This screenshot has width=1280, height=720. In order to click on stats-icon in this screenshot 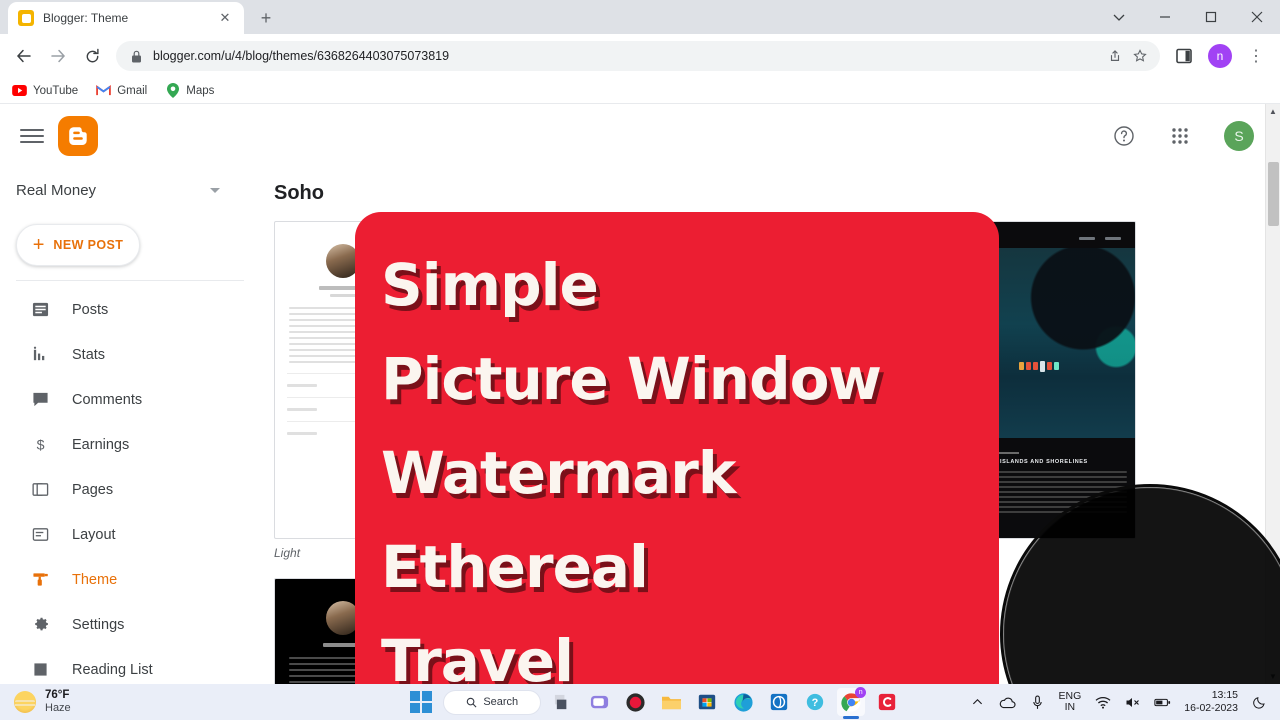, I will do `click(40, 355)`.